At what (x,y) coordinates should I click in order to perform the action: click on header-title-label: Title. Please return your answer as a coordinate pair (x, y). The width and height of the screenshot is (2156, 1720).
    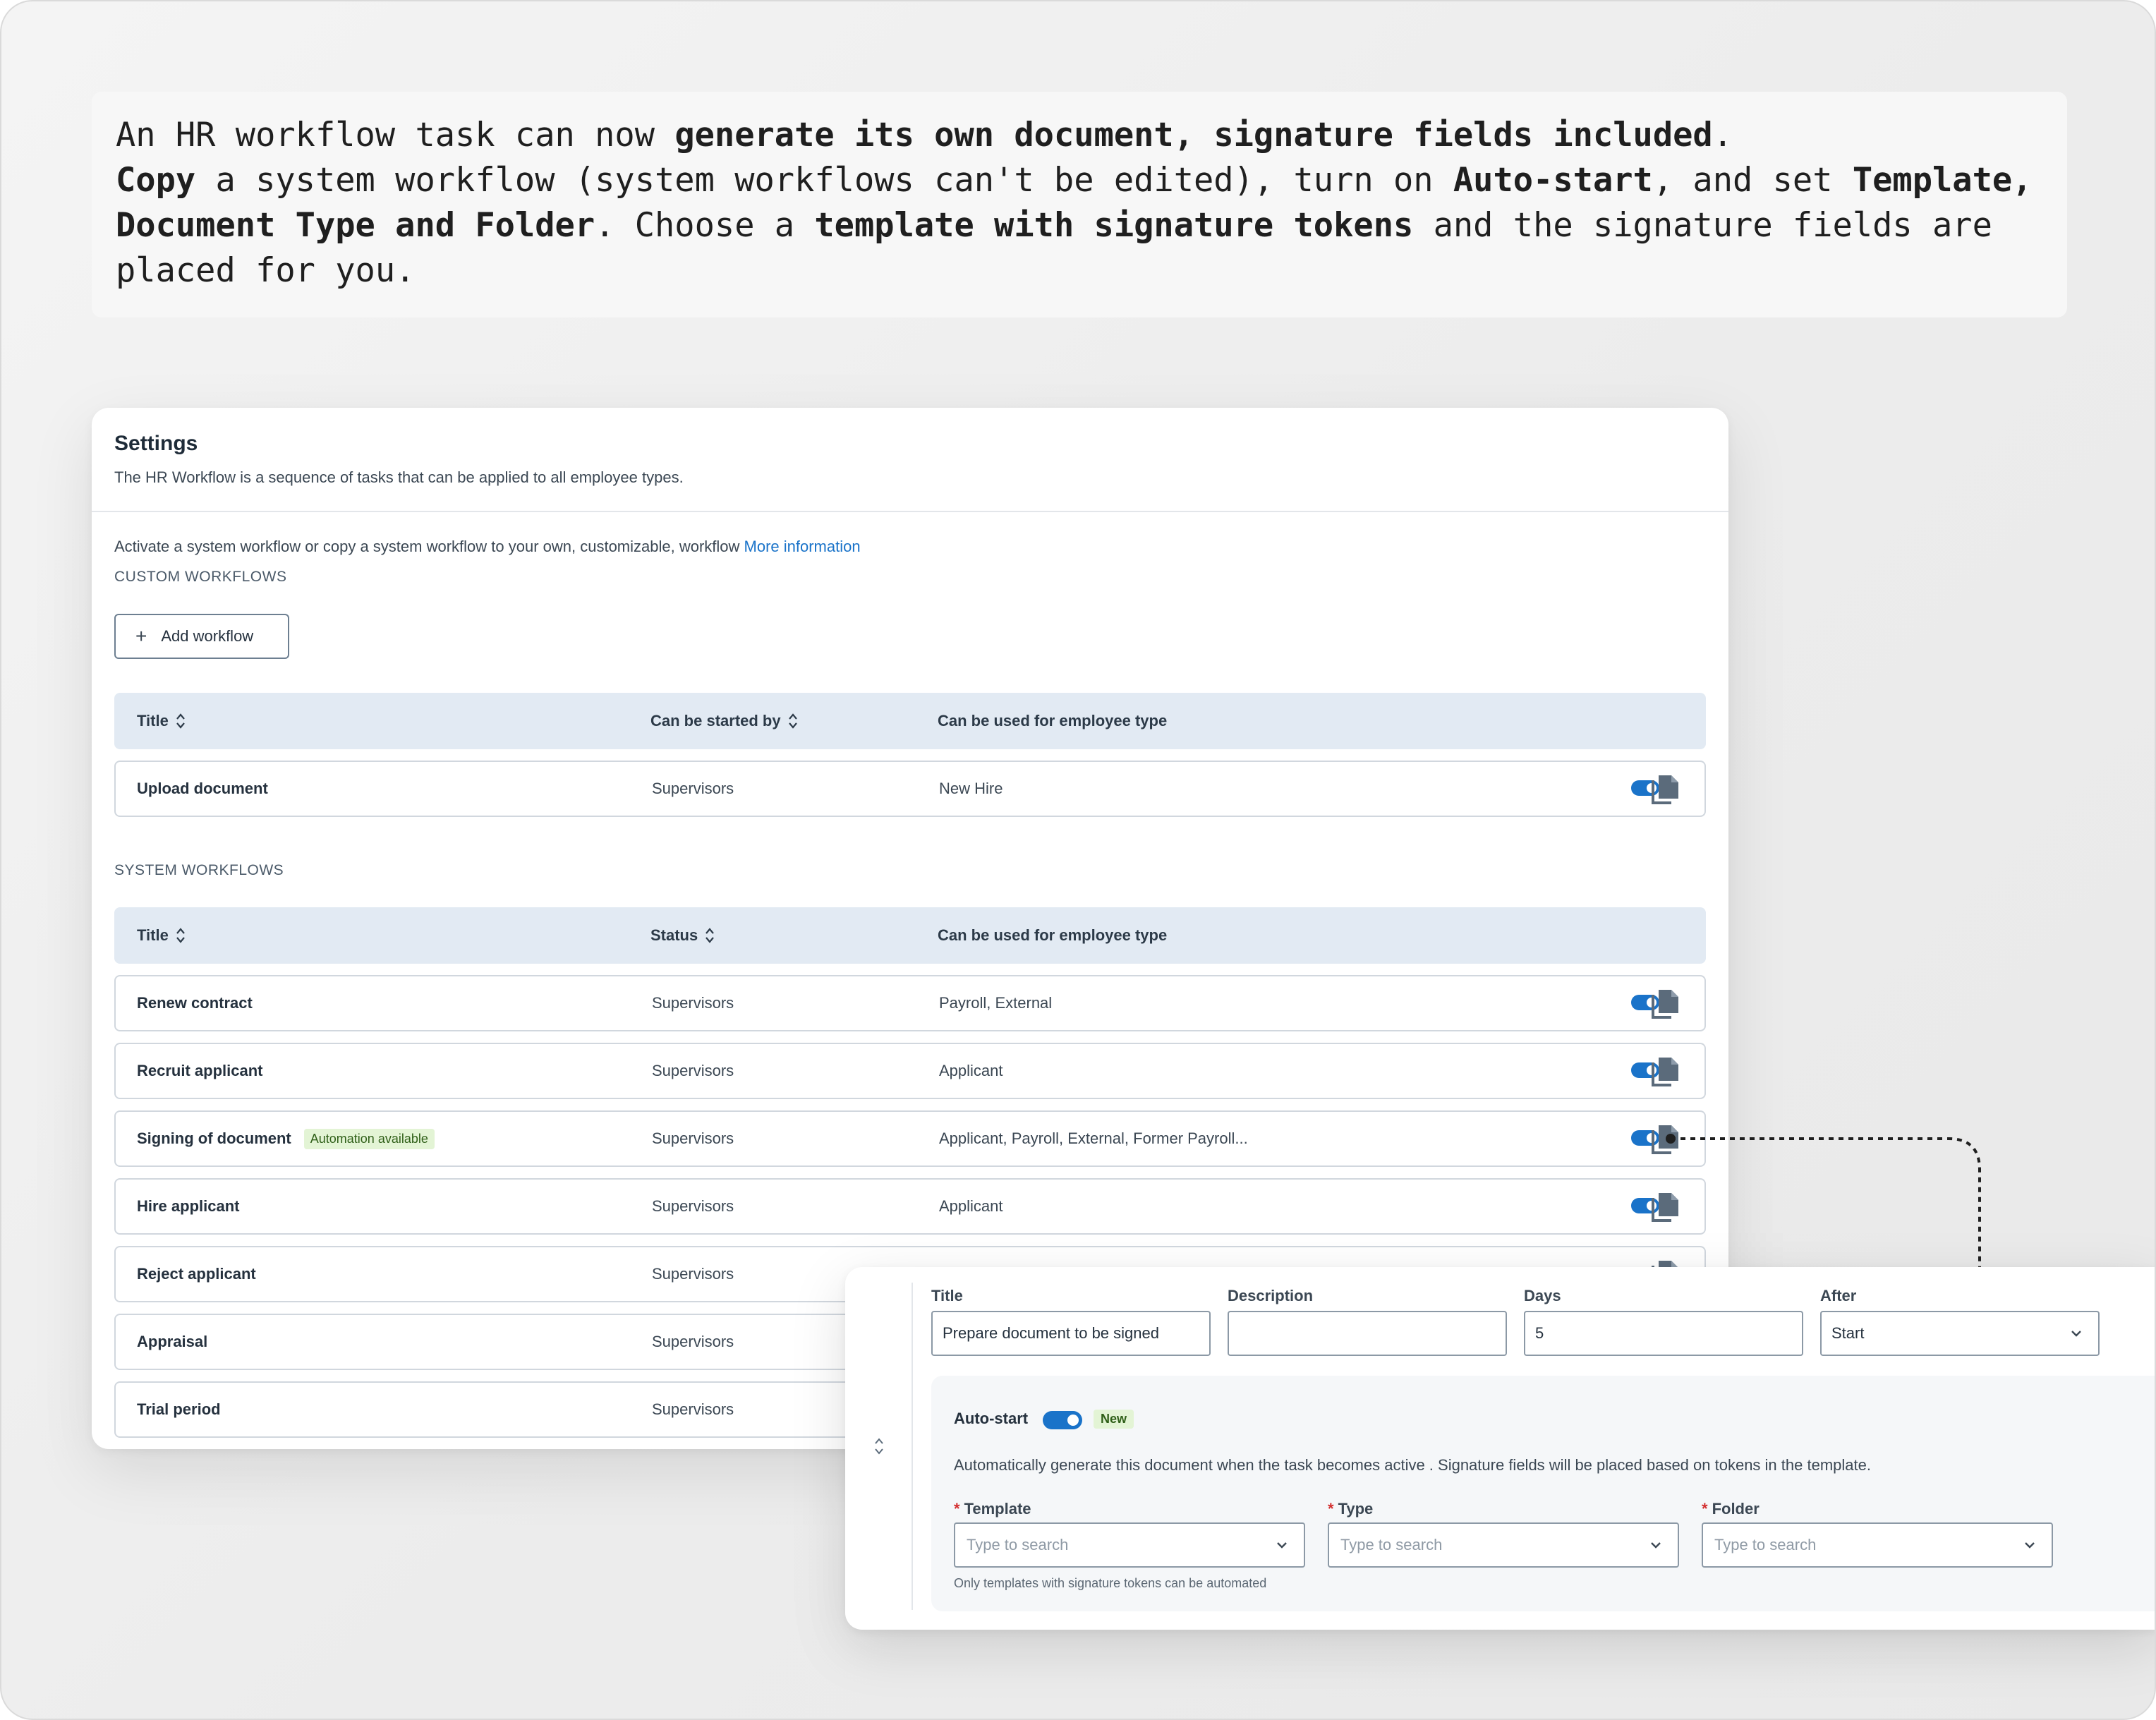
    Looking at the image, I should click on (153, 935).